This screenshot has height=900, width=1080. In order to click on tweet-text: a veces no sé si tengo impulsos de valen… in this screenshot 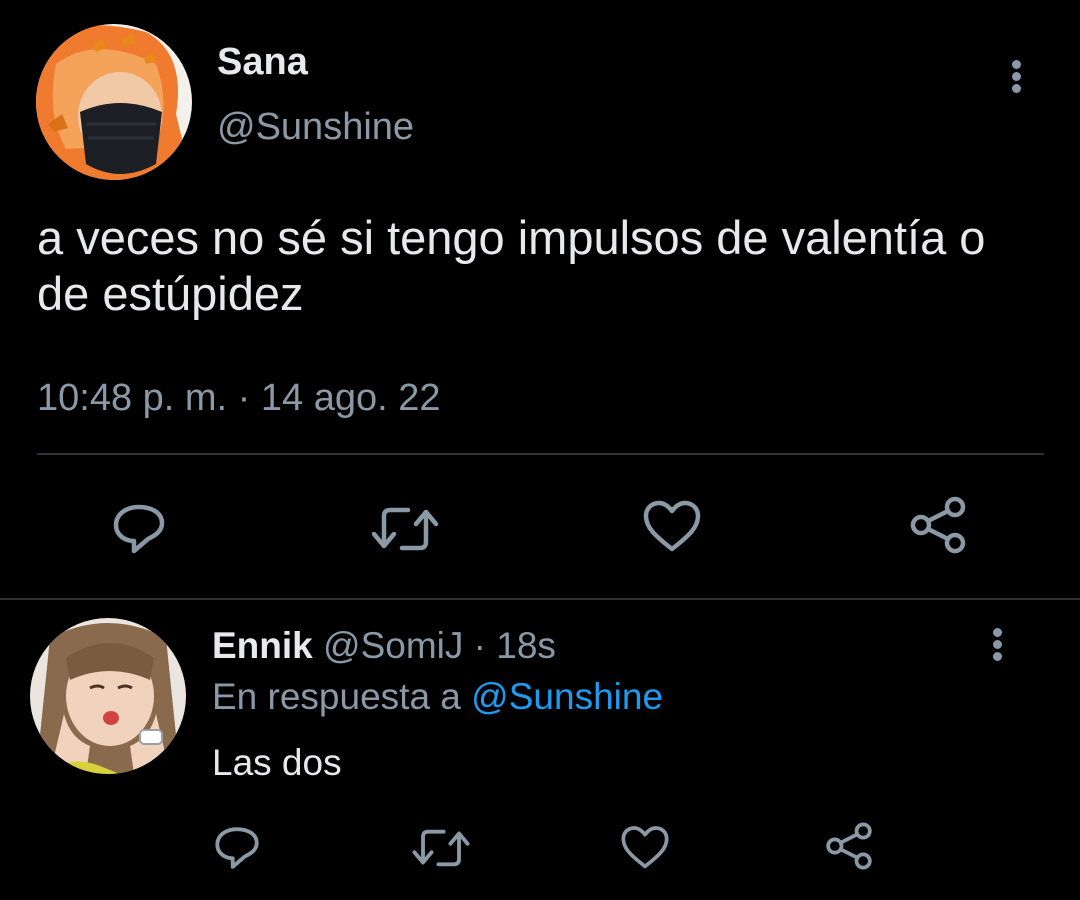, I will do `click(511, 265)`.